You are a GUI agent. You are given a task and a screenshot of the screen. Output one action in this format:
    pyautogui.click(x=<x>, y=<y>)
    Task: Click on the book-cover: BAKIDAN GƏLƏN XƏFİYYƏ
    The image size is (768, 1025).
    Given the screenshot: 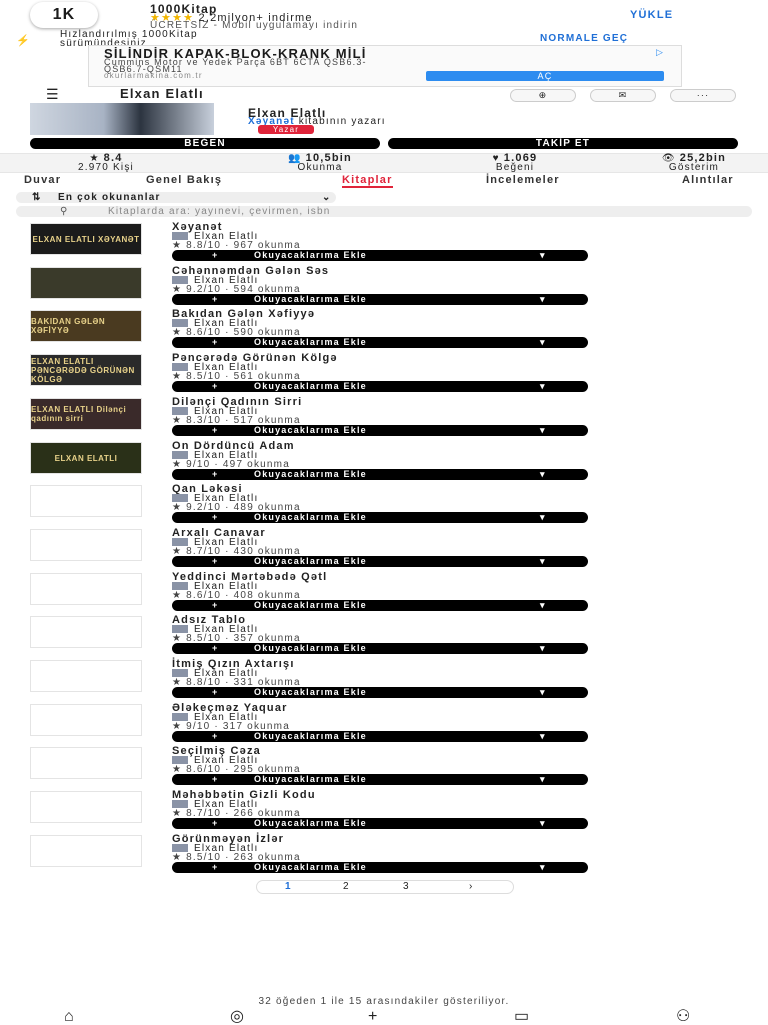 What is the action you would take?
    pyautogui.click(x=86, y=326)
    